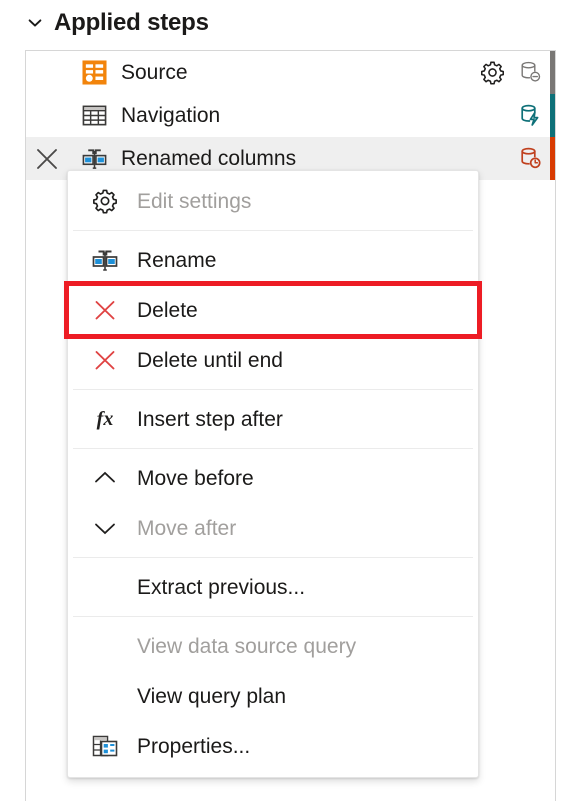 This screenshot has height=801, width=581. What do you see at coordinates (273, 478) in the screenshot?
I see `menu-item-move-before: Move before` at bounding box center [273, 478].